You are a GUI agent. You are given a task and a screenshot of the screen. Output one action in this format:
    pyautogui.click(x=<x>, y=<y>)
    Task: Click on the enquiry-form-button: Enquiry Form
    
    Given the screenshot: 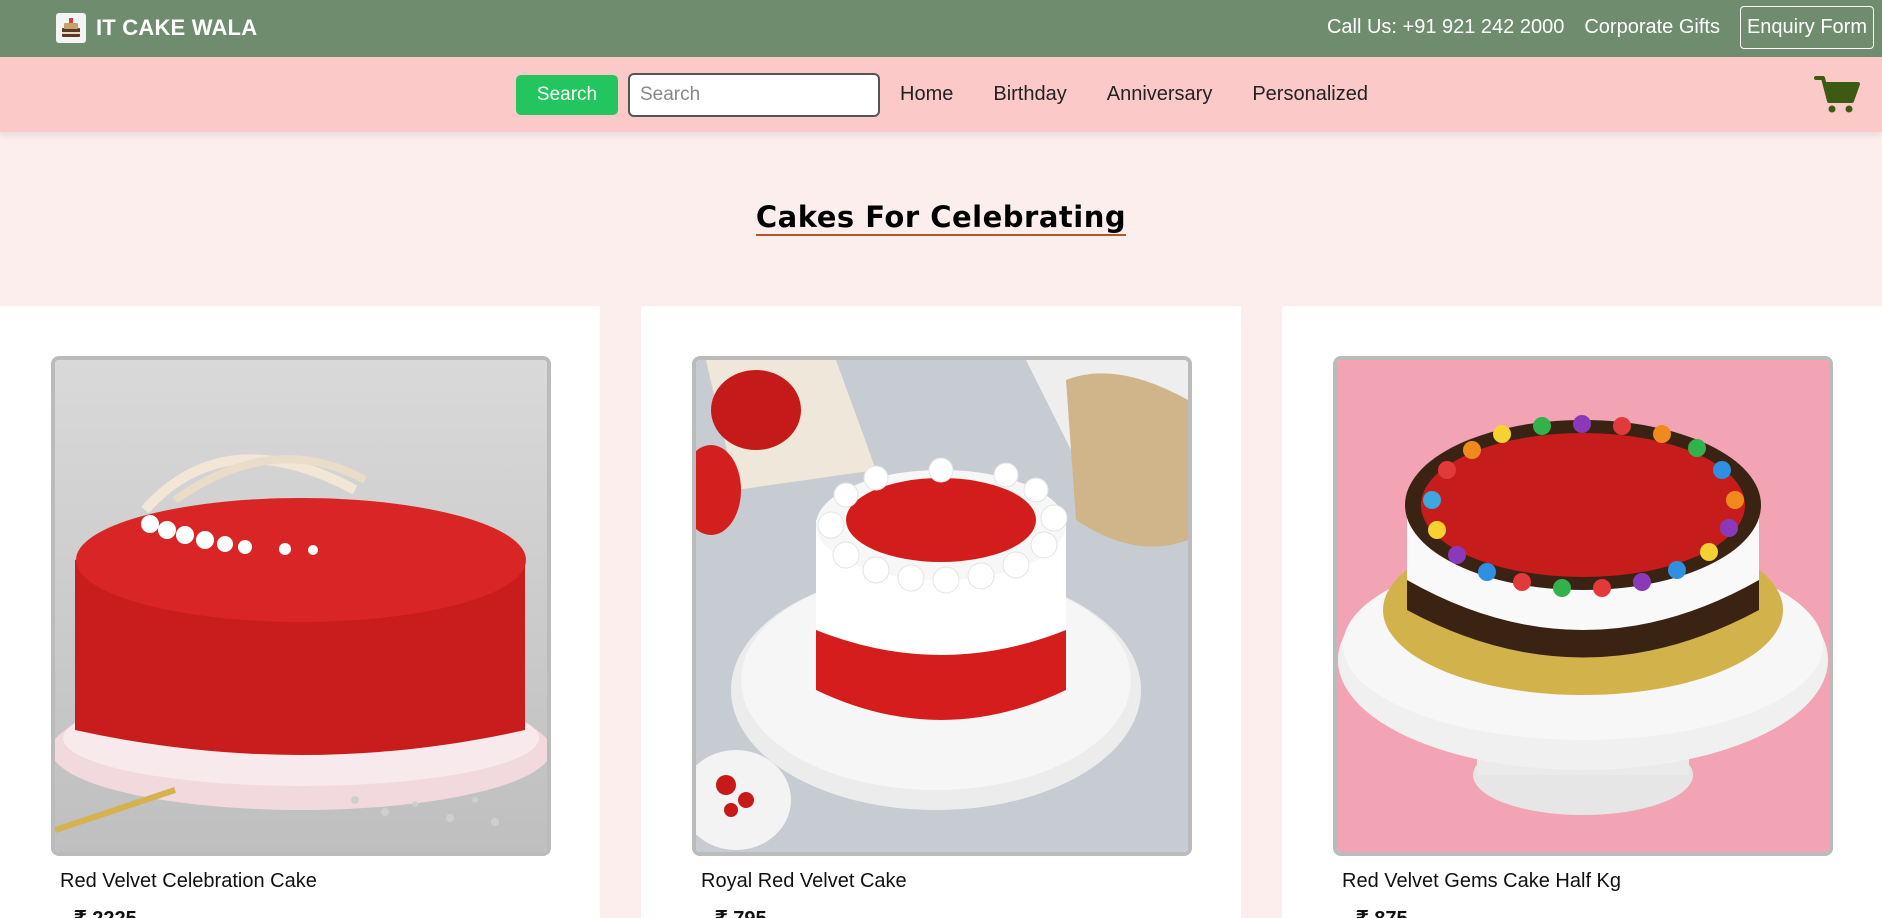 What is the action you would take?
    pyautogui.click(x=1806, y=27)
    